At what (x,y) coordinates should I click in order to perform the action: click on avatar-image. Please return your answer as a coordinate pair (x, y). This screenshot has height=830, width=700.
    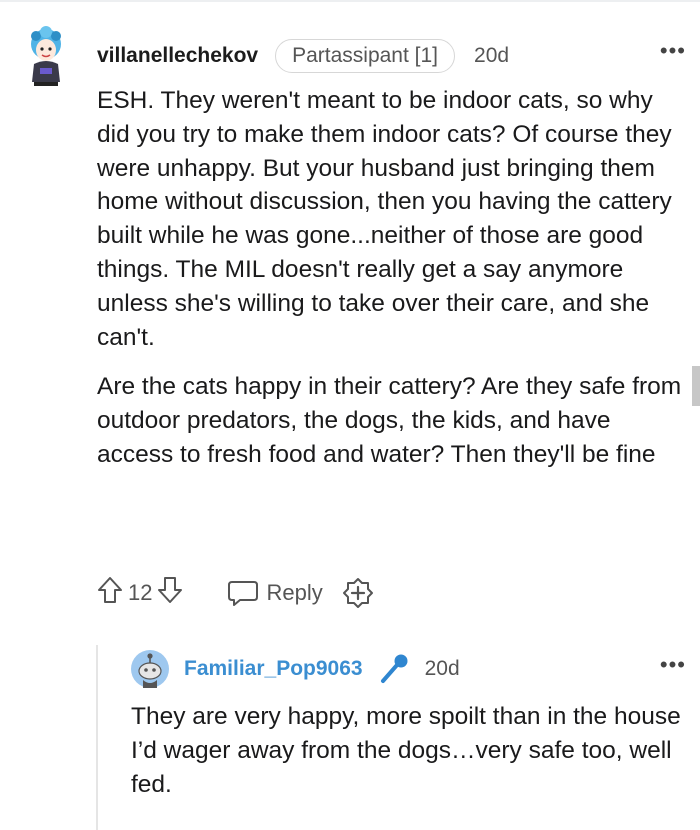
    Looking at the image, I should click on (46, 56).